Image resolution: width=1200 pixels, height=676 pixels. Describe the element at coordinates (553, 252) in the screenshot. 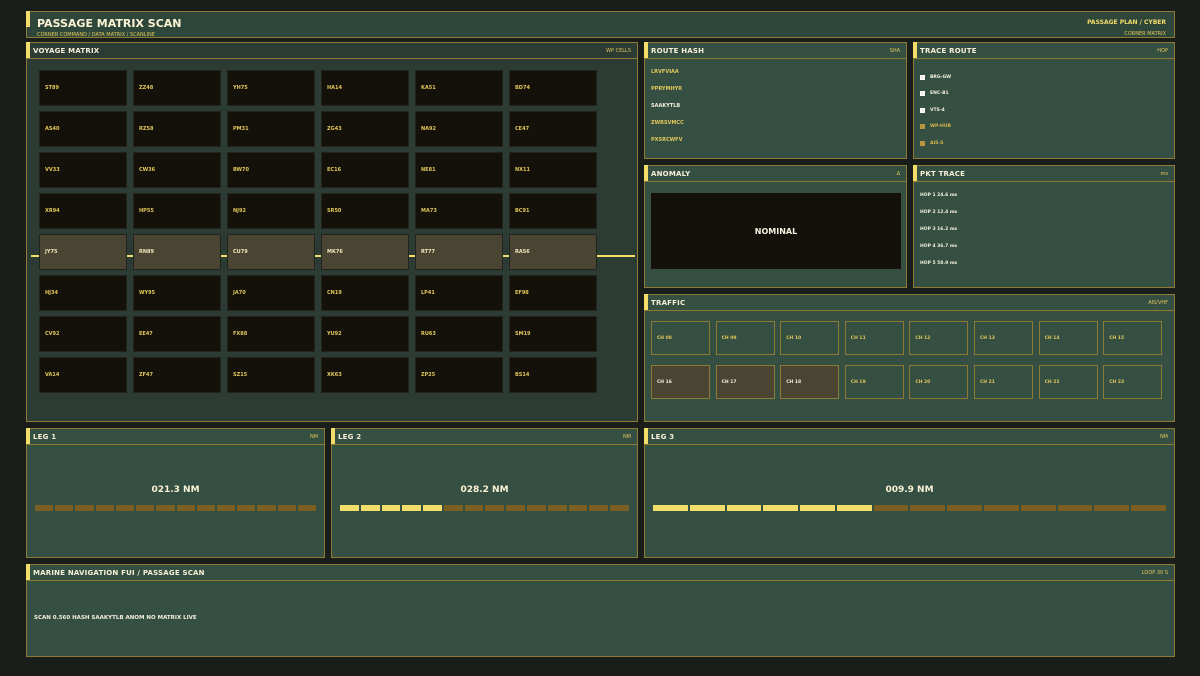

I see `matrix-cell: RA56` at that location.